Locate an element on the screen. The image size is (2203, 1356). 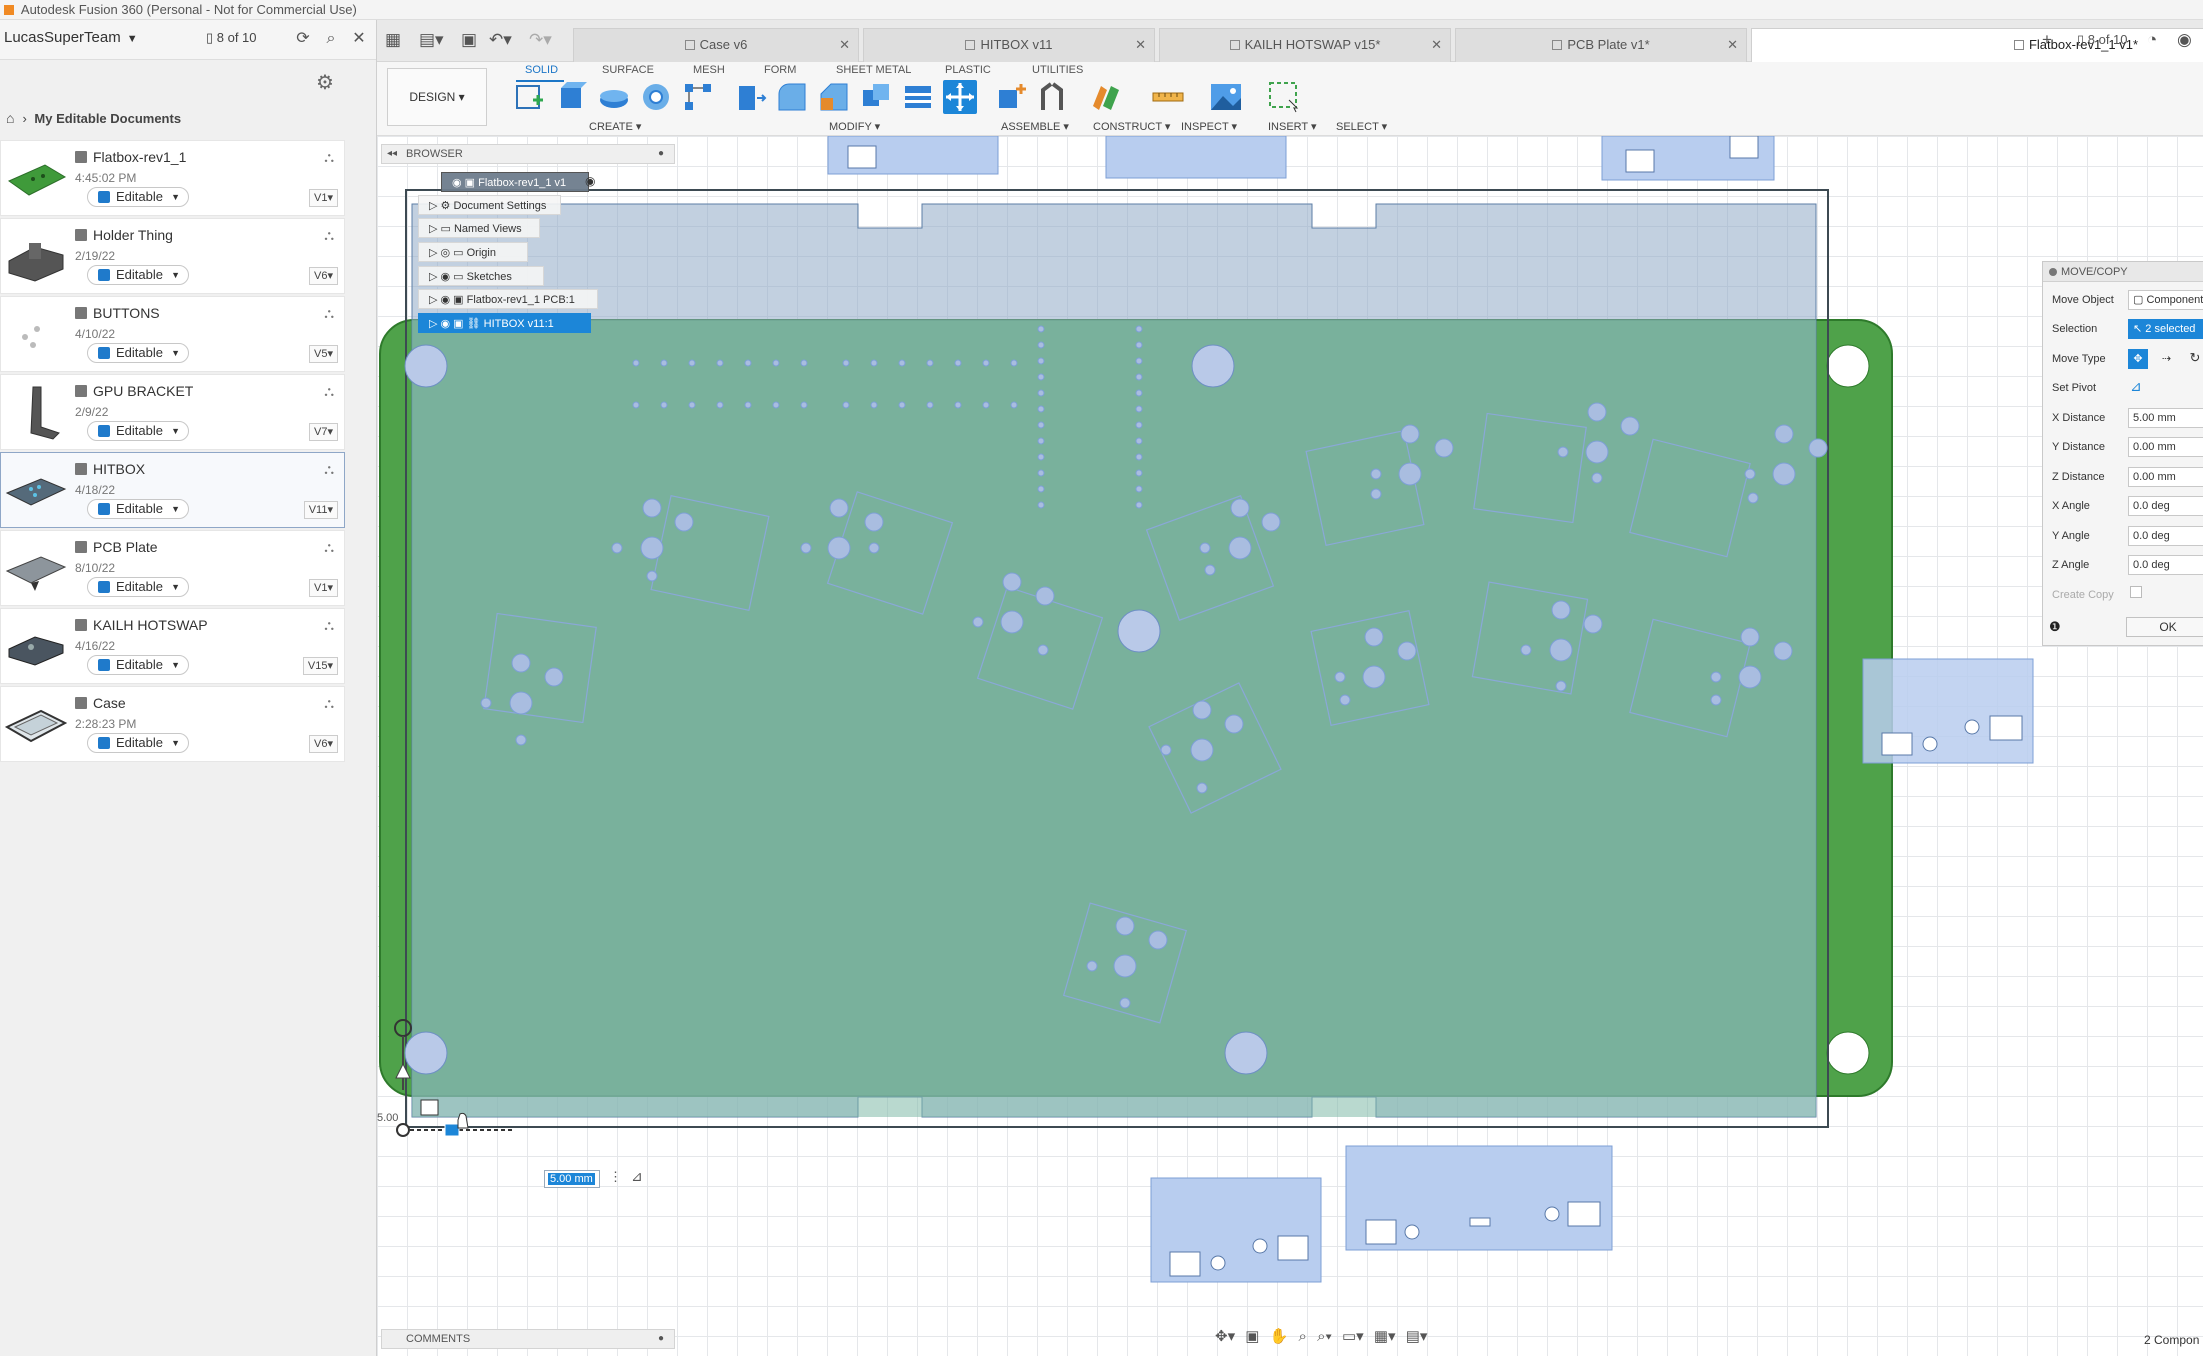
shell-icon is located at coordinates (918, 97).